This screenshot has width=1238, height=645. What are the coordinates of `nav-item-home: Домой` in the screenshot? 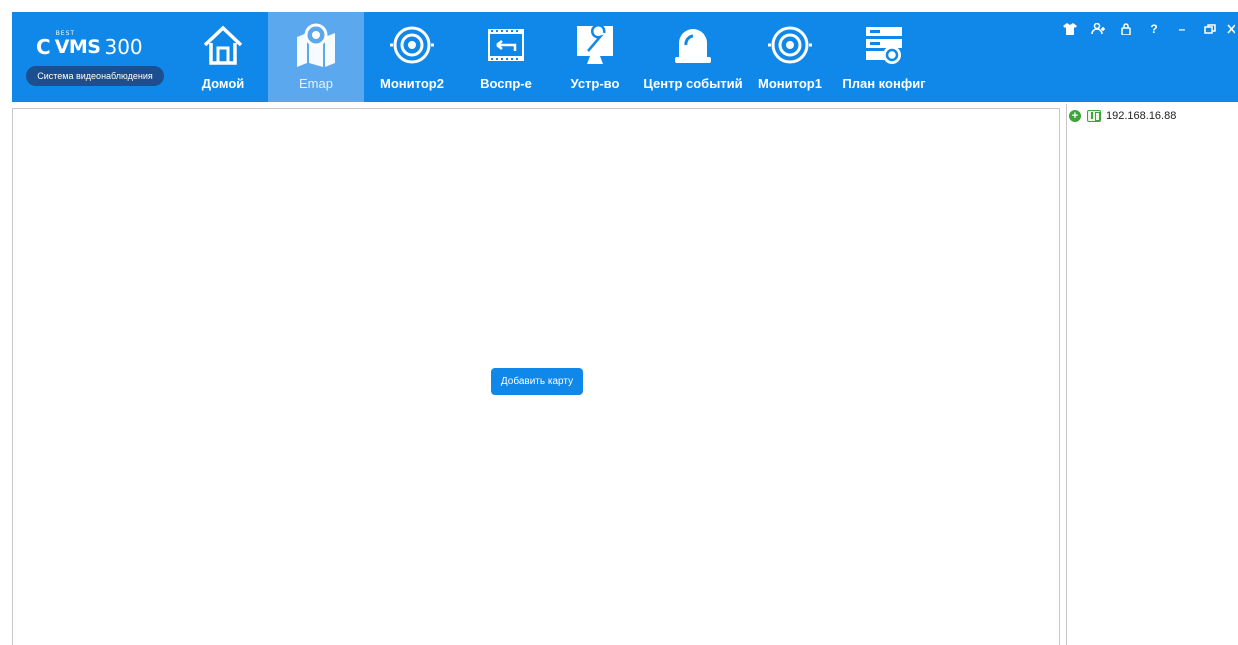 It's located at (223, 57).